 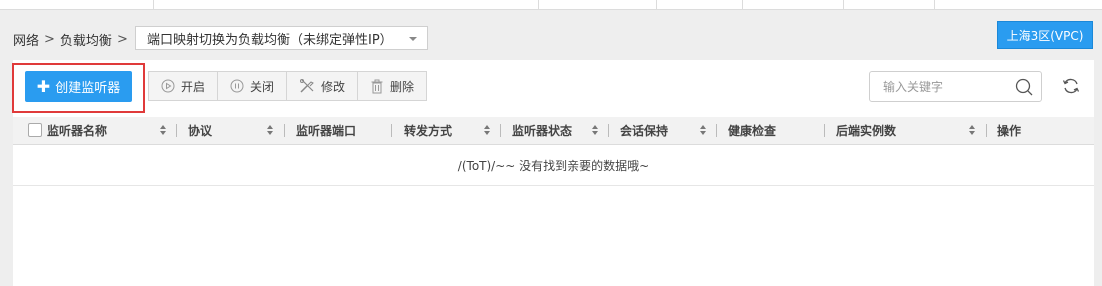 What do you see at coordinates (242, 130) in the screenshot?
I see `column-header-protocol: 协议` at bounding box center [242, 130].